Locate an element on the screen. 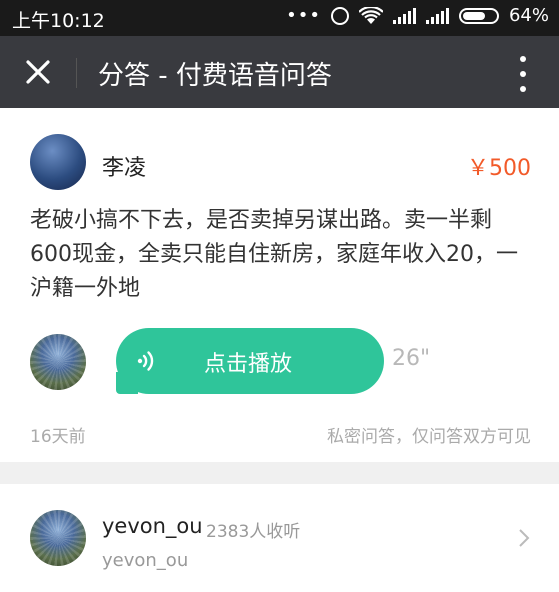 This screenshot has height=592, width=559. sync-icon is located at coordinates (339, 15).